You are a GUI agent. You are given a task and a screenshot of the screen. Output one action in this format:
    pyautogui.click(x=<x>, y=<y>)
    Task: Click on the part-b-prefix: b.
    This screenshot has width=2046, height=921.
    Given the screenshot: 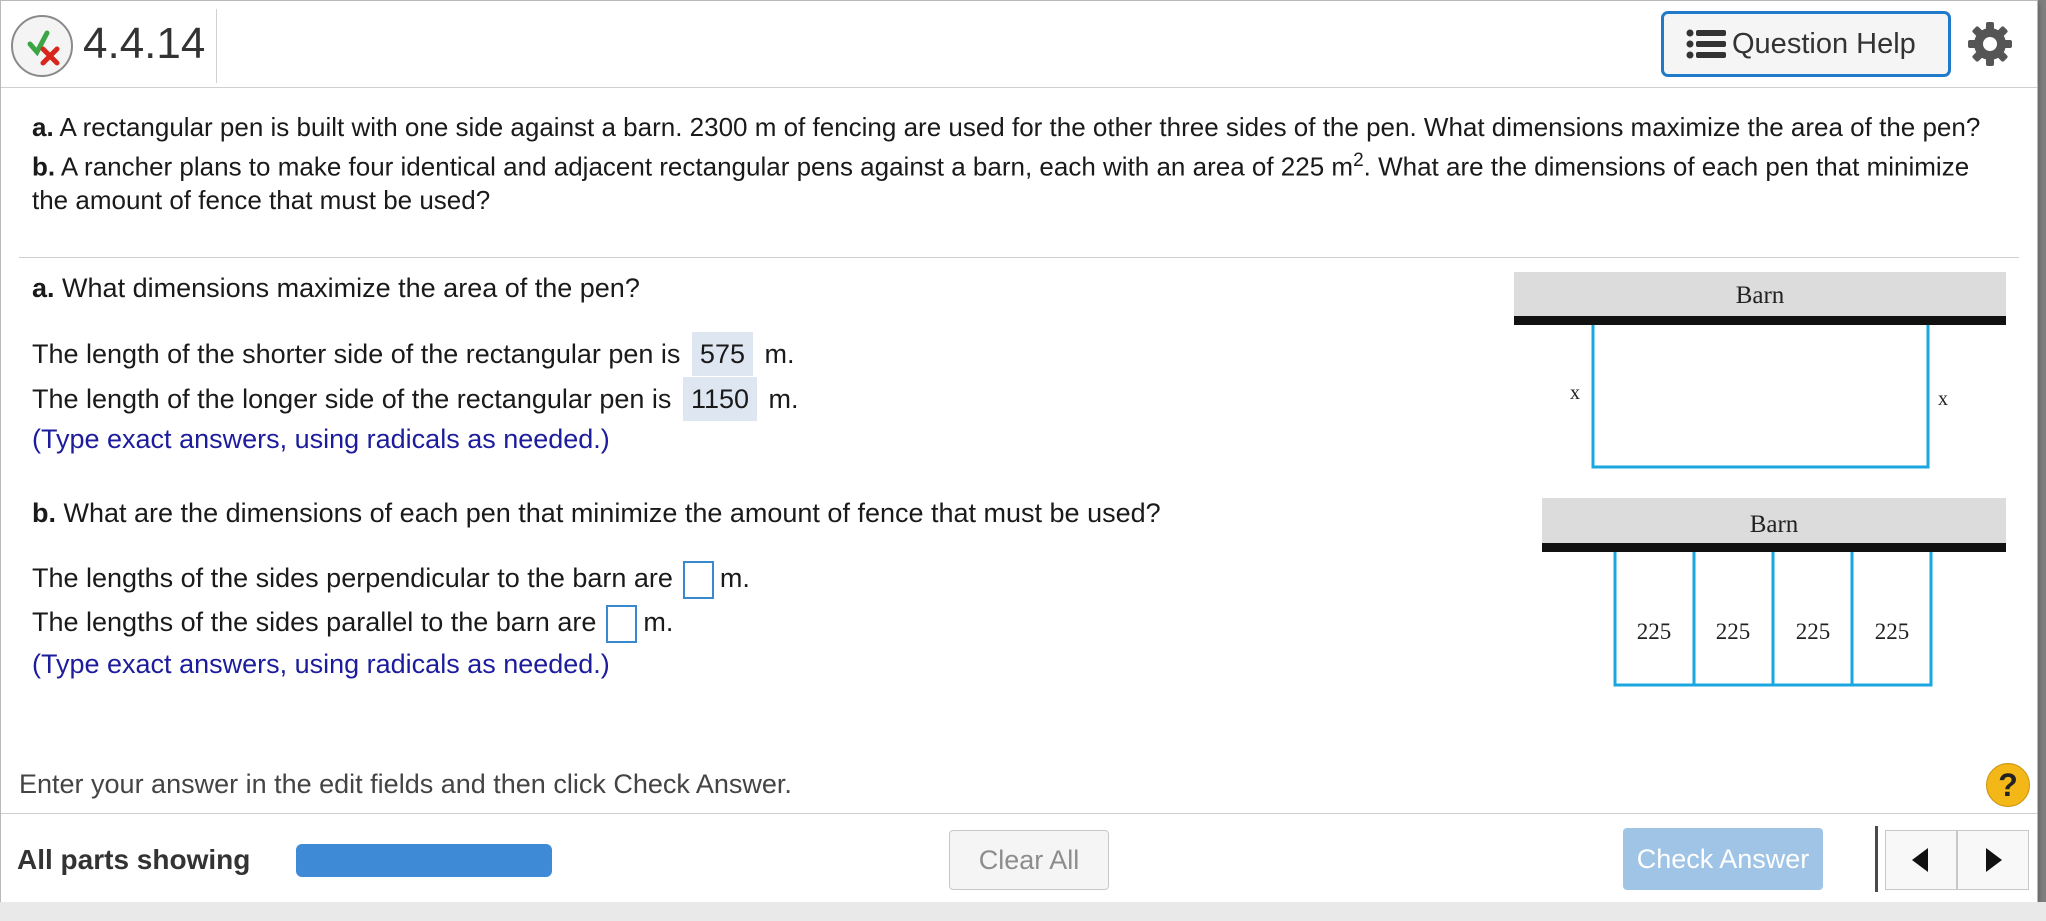 What is the action you would take?
    pyautogui.click(x=44, y=166)
    